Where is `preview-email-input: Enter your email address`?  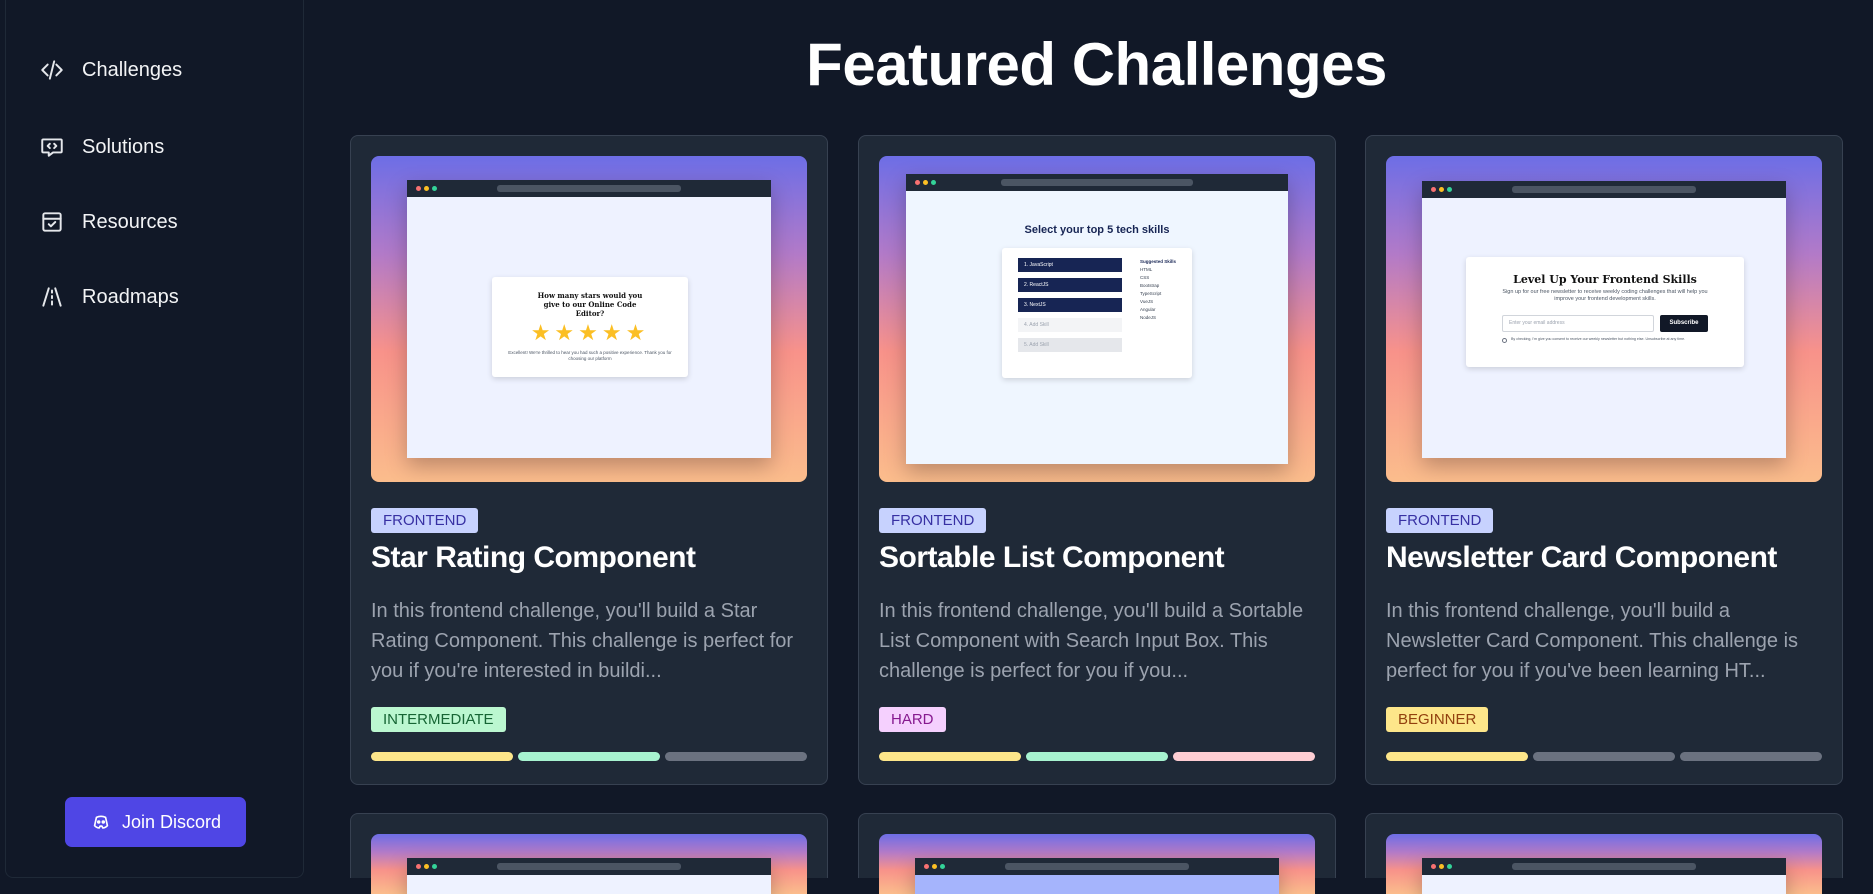
preview-email-input: Enter your email address is located at coordinates (1578, 323).